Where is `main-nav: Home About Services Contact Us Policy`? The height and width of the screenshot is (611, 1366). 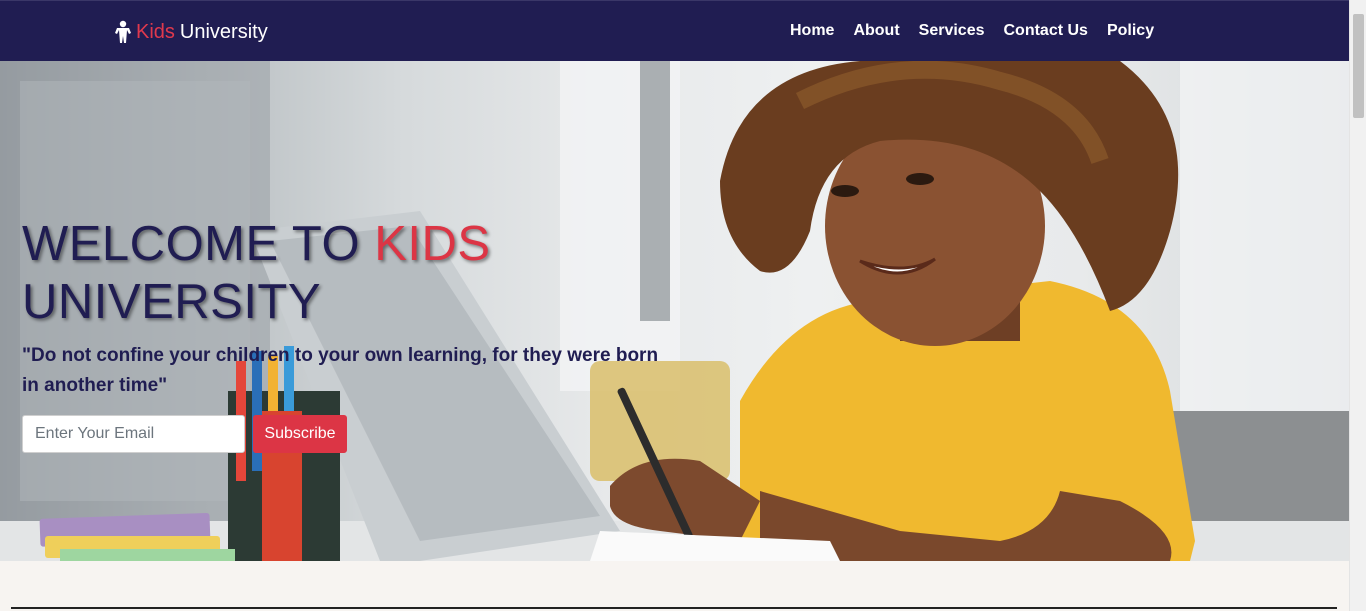
main-nav: Home About Services Contact Us Policy is located at coordinates (972, 31).